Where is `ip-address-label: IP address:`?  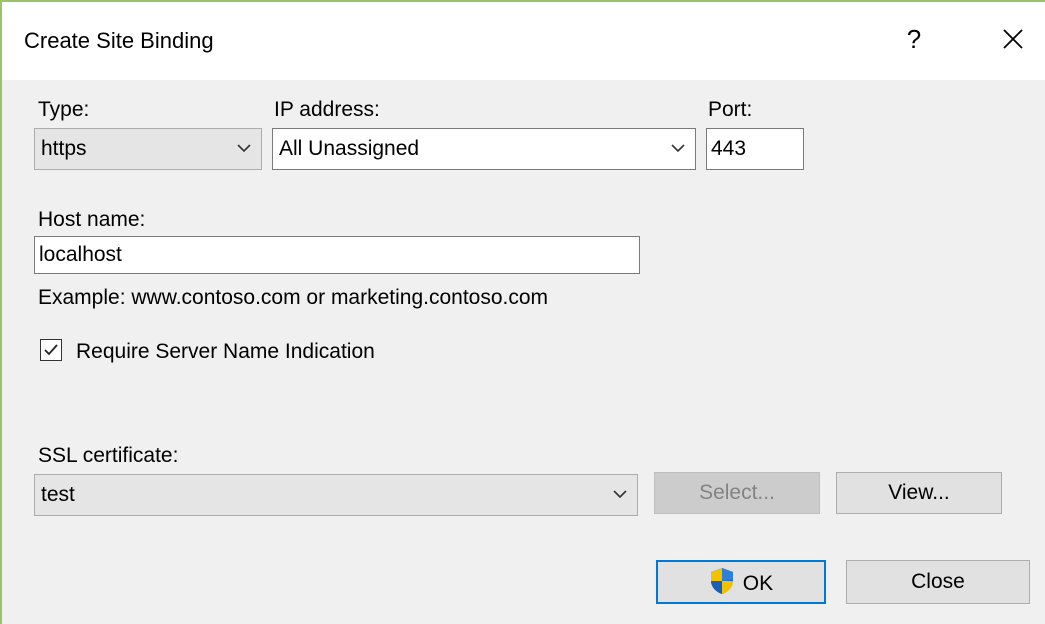
ip-address-label: IP address: is located at coordinates (327, 109).